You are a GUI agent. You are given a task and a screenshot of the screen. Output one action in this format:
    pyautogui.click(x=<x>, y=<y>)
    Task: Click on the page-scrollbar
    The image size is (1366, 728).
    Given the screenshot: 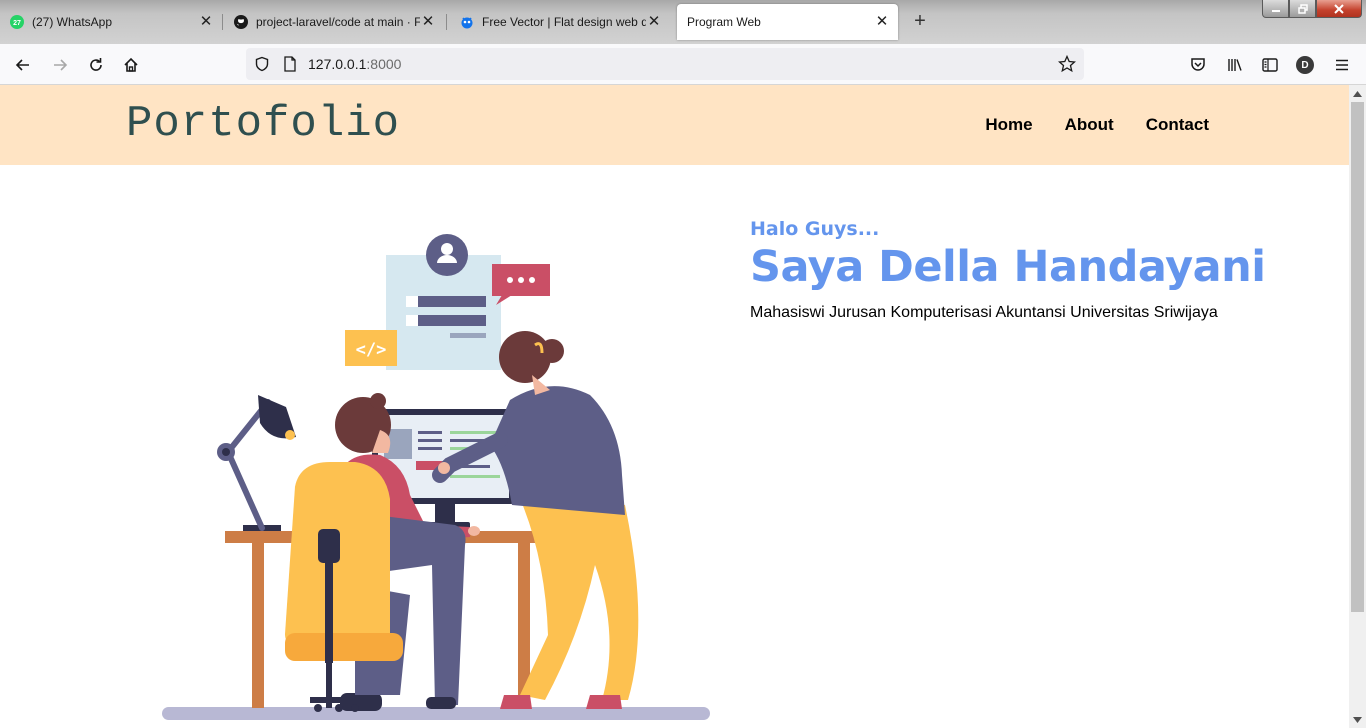 What is the action you would take?
    pyautogui.click(x=1357, y=406)
    